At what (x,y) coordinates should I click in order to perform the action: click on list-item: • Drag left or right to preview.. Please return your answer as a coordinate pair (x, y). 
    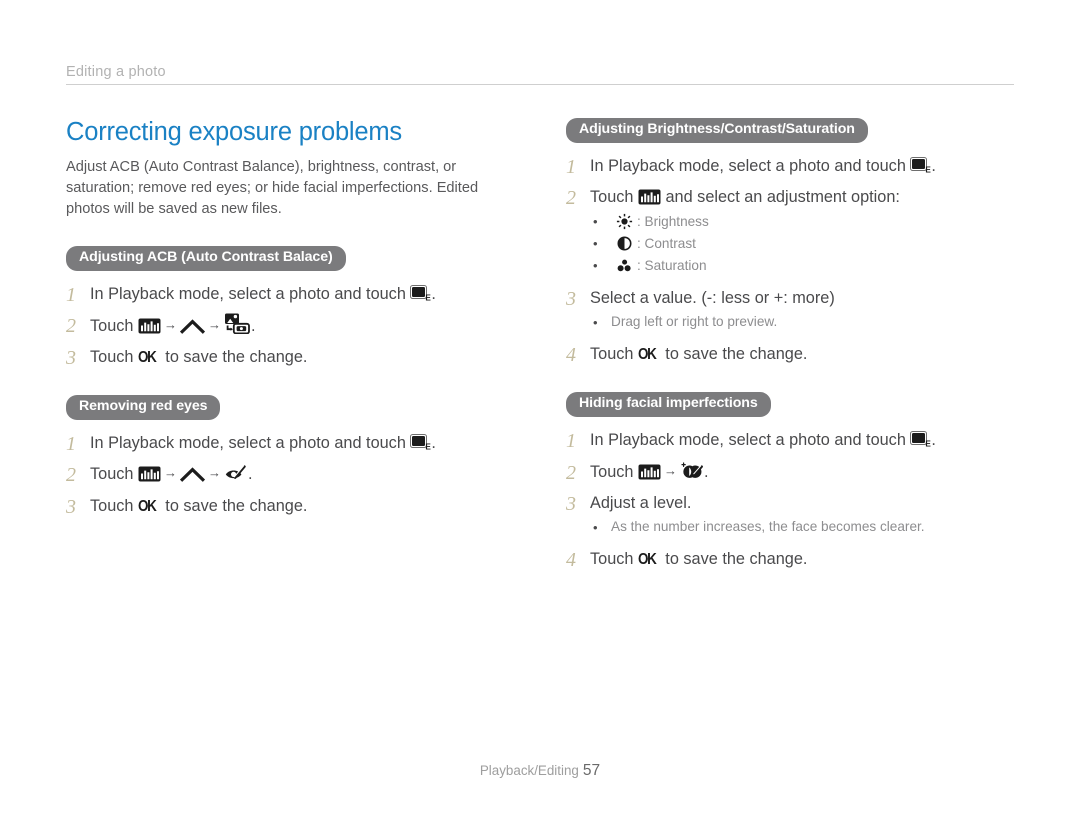
    Looking at the image, I should click on (805, 322).